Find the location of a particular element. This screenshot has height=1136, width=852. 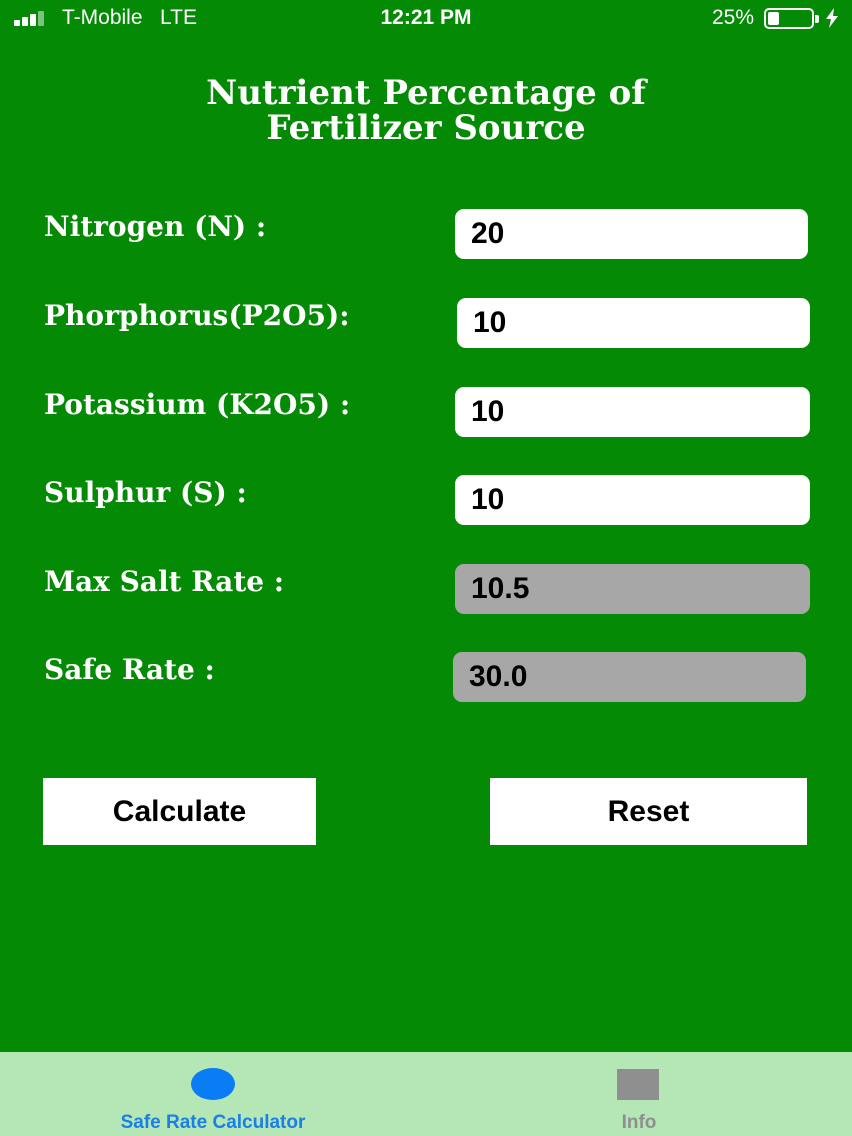

charging-bolt-icon is located at coordinates (832, 18).